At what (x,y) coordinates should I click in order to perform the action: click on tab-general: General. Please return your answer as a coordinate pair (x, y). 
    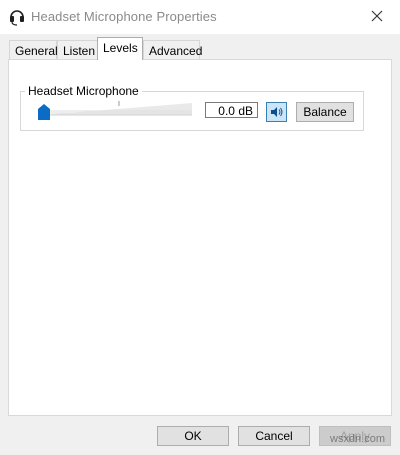
    Looking at the image, I should click on (33, 50).